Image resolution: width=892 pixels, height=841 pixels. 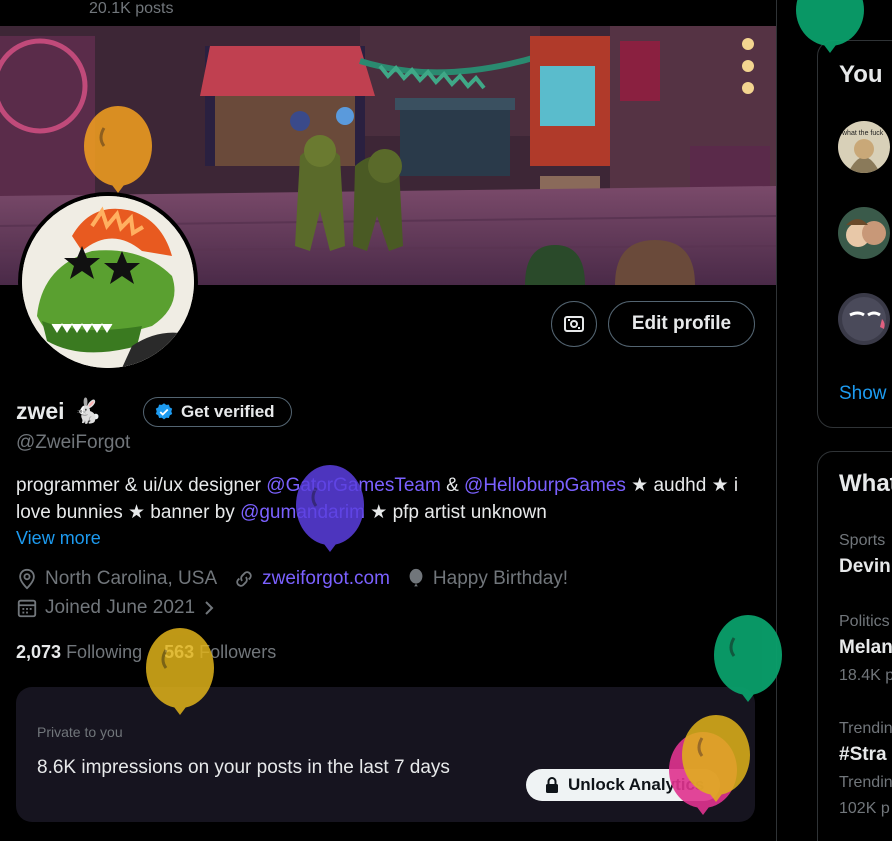 I want to click on unlock-analytics-label: Unlock Analytics, so click(x=636, y=784).